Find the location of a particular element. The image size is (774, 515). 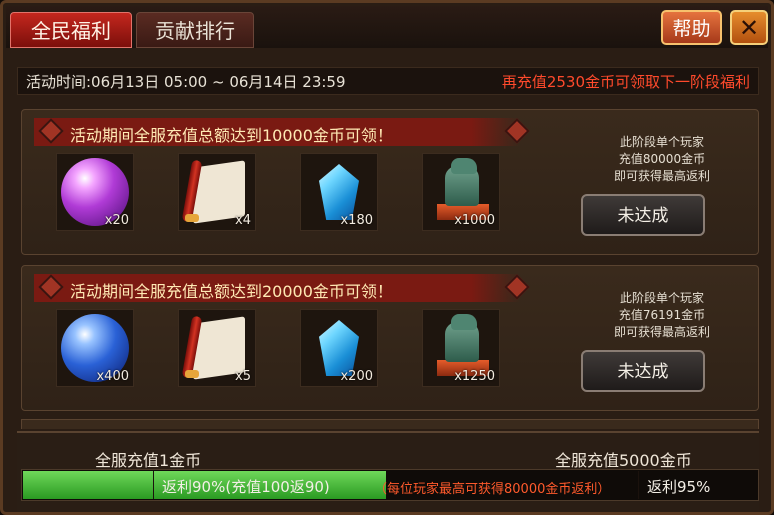

reward-item: x20 is located at coordinates (95, 192).